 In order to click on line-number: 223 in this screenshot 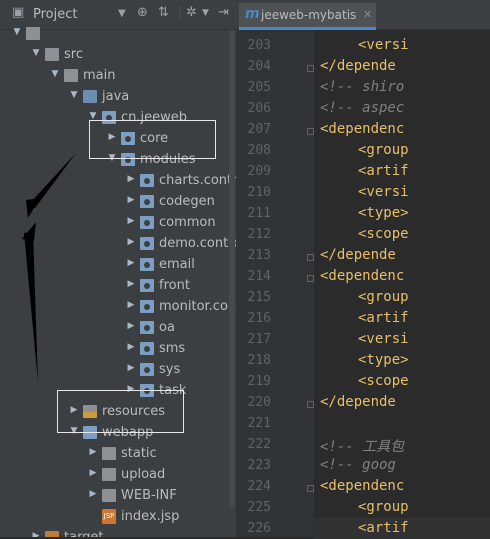, I will do `click(259, 465)`.